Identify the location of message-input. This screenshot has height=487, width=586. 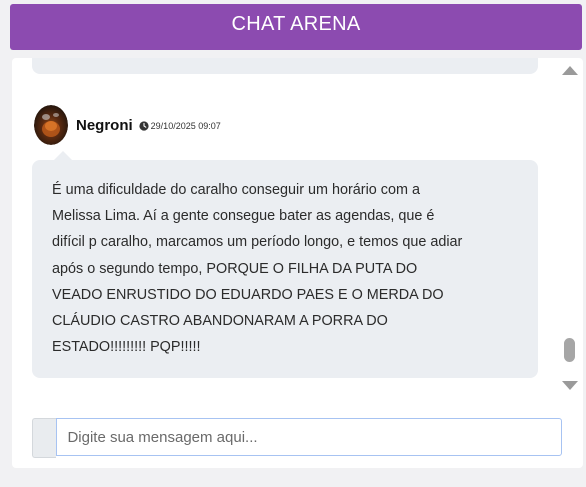
(309, 437).